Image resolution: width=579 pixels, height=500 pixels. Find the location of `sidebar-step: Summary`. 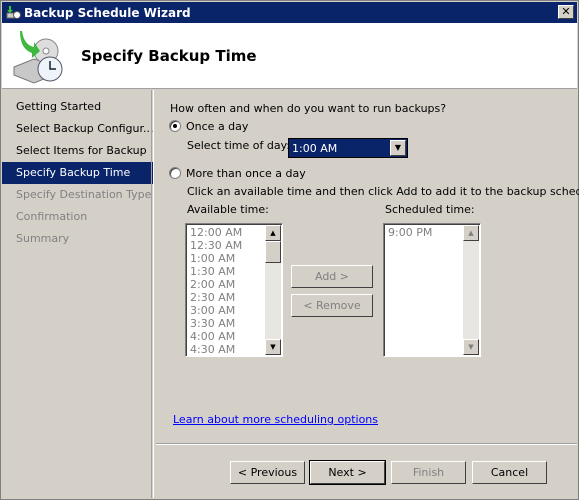

sidebar-step: Summary is located at coordinates (43, 238).